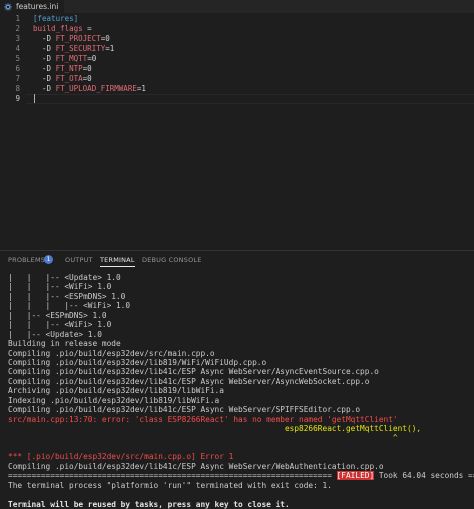 The width and height of the screenshot is (474, 509). What do you see at coordinates (250, 99) in the screenshot?
I see `current-line-highlight` at bounding box center [250, 99].